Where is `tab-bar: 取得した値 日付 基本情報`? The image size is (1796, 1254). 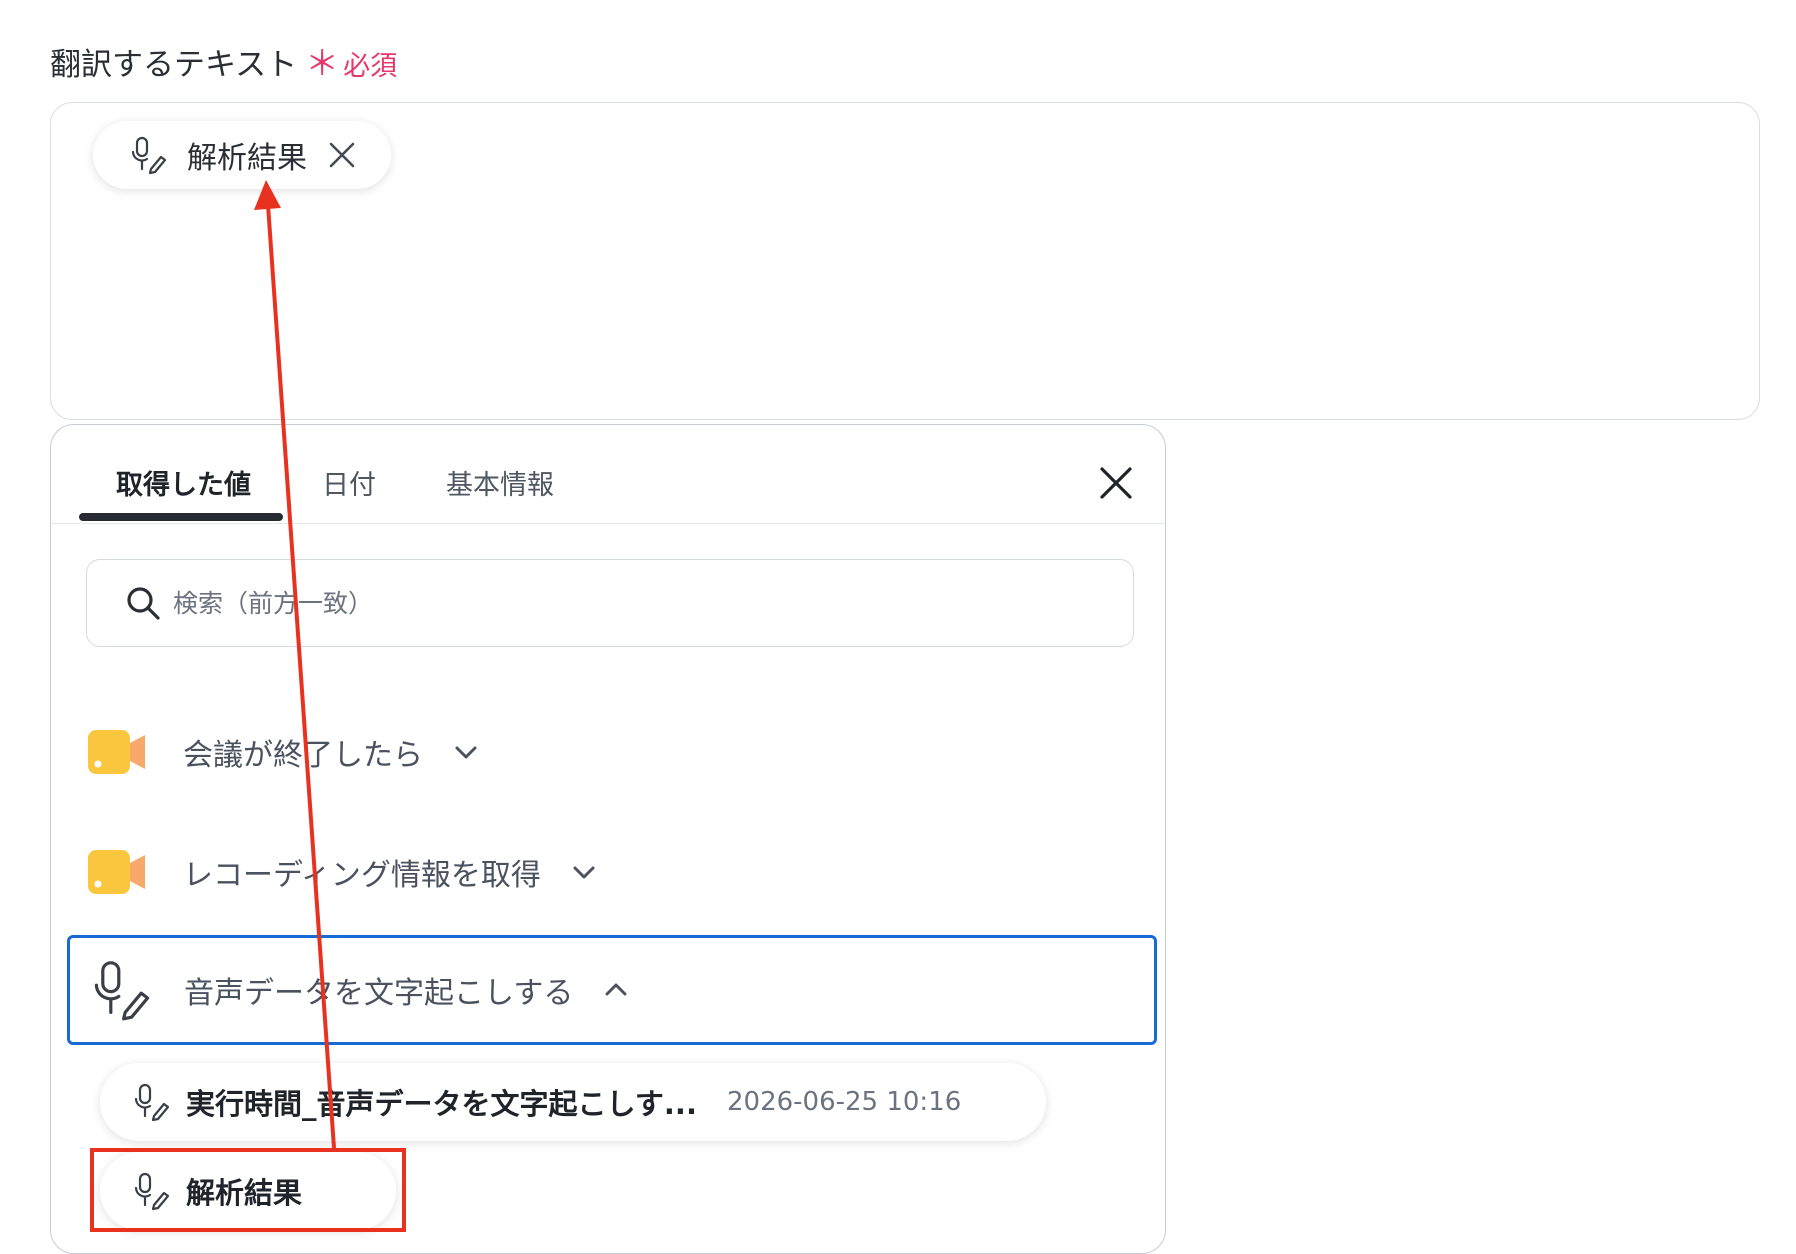
tab-bar: 取得した値 日付 基本情報 is located at coordinates (608, 474).